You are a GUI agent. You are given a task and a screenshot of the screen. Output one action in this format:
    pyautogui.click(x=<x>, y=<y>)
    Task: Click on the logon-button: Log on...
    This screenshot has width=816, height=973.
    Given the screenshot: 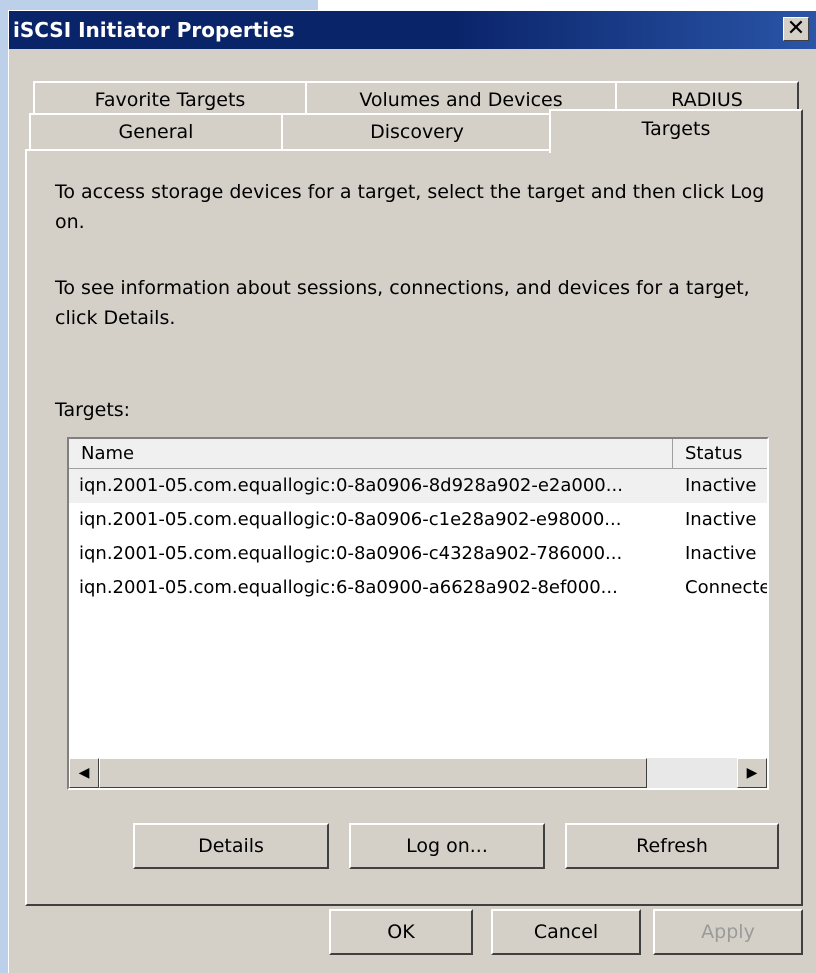 What is the action you would take?
    pyautogui.click(x=447, y=846)
    